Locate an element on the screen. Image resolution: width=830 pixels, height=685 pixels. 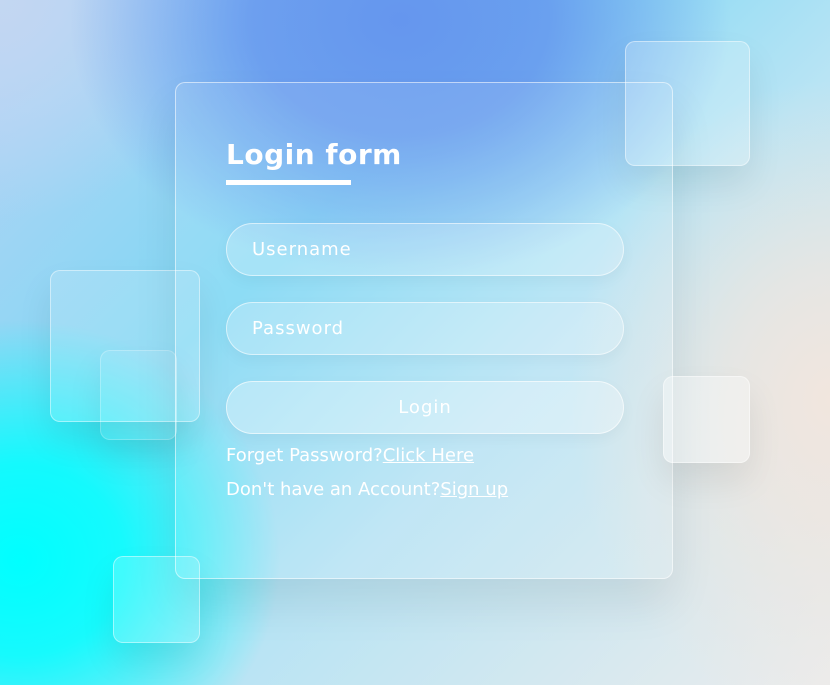
decorative-square-right is located at coordinates (706, 419).